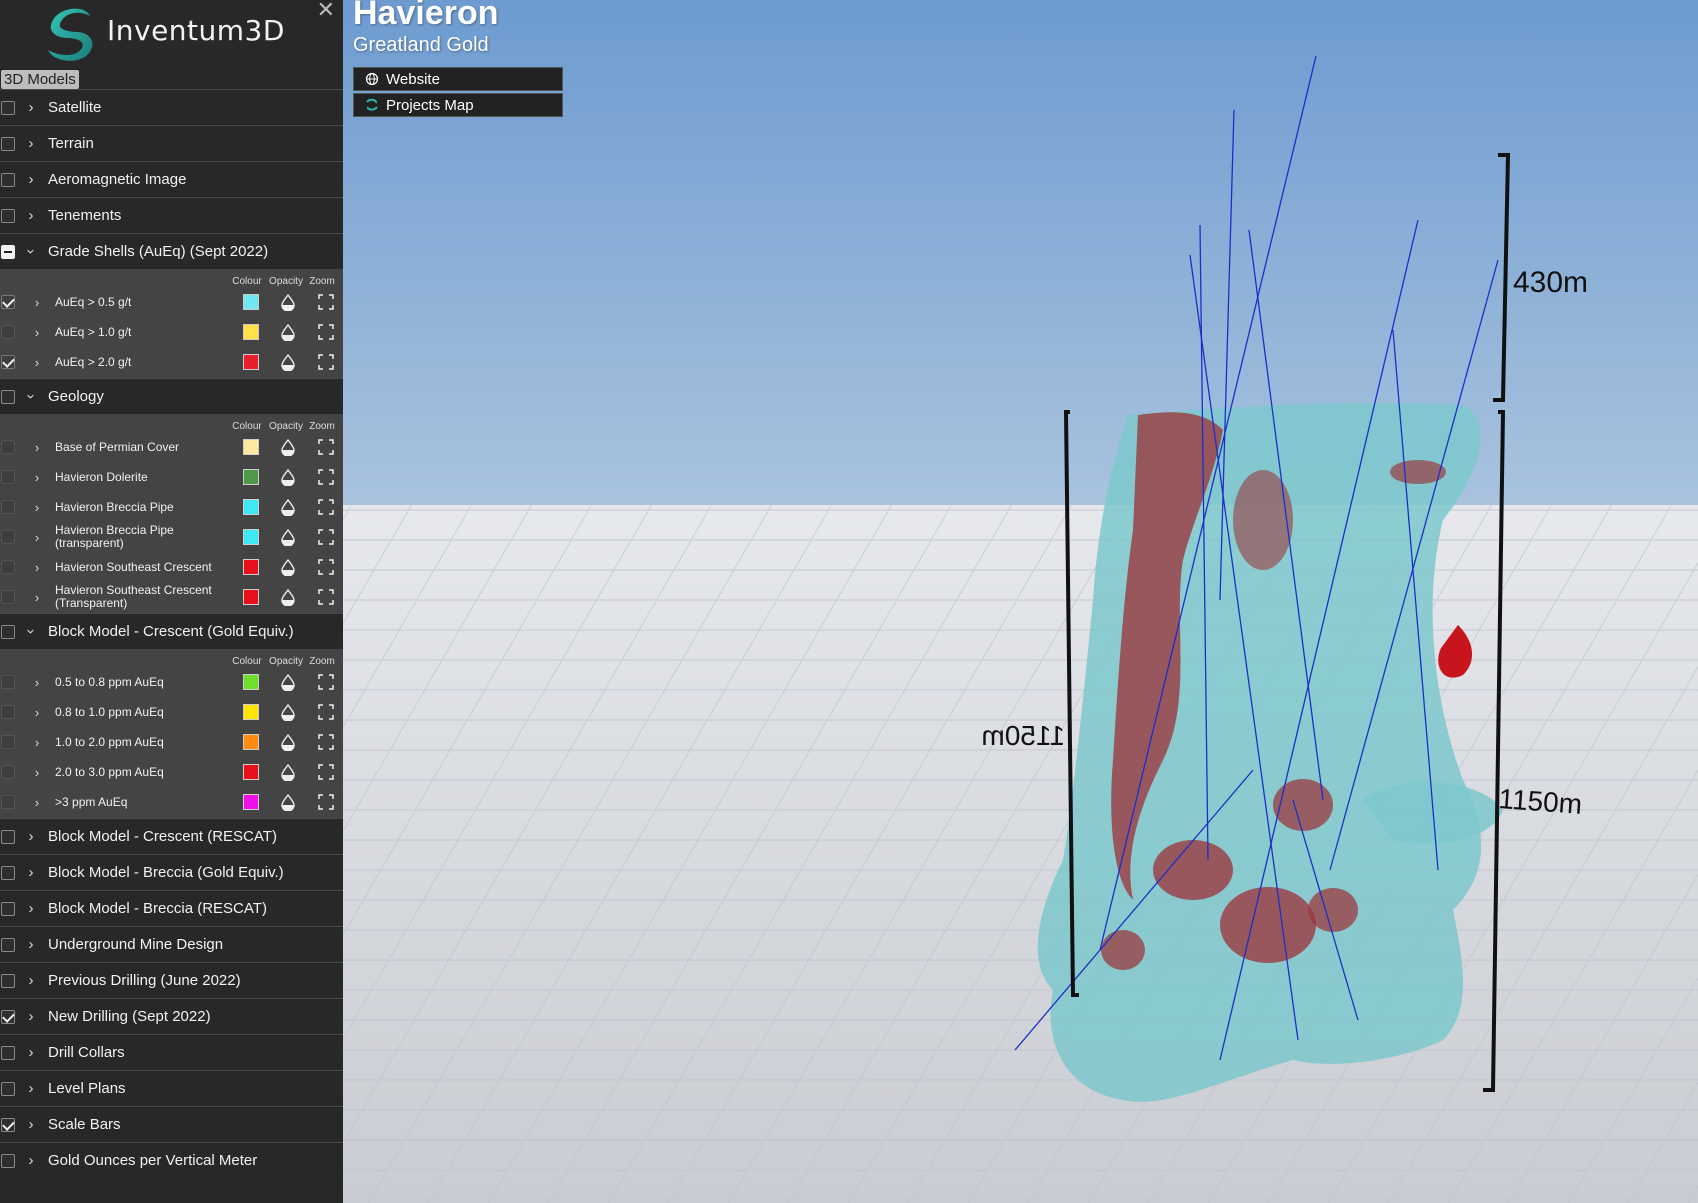 Image resolution: width=1698 pixels, height=1203 pixels. Describe the element at coordinates (171, 215) in the screenshot. I see `layer-row-tenements: › Tenements` at that location.